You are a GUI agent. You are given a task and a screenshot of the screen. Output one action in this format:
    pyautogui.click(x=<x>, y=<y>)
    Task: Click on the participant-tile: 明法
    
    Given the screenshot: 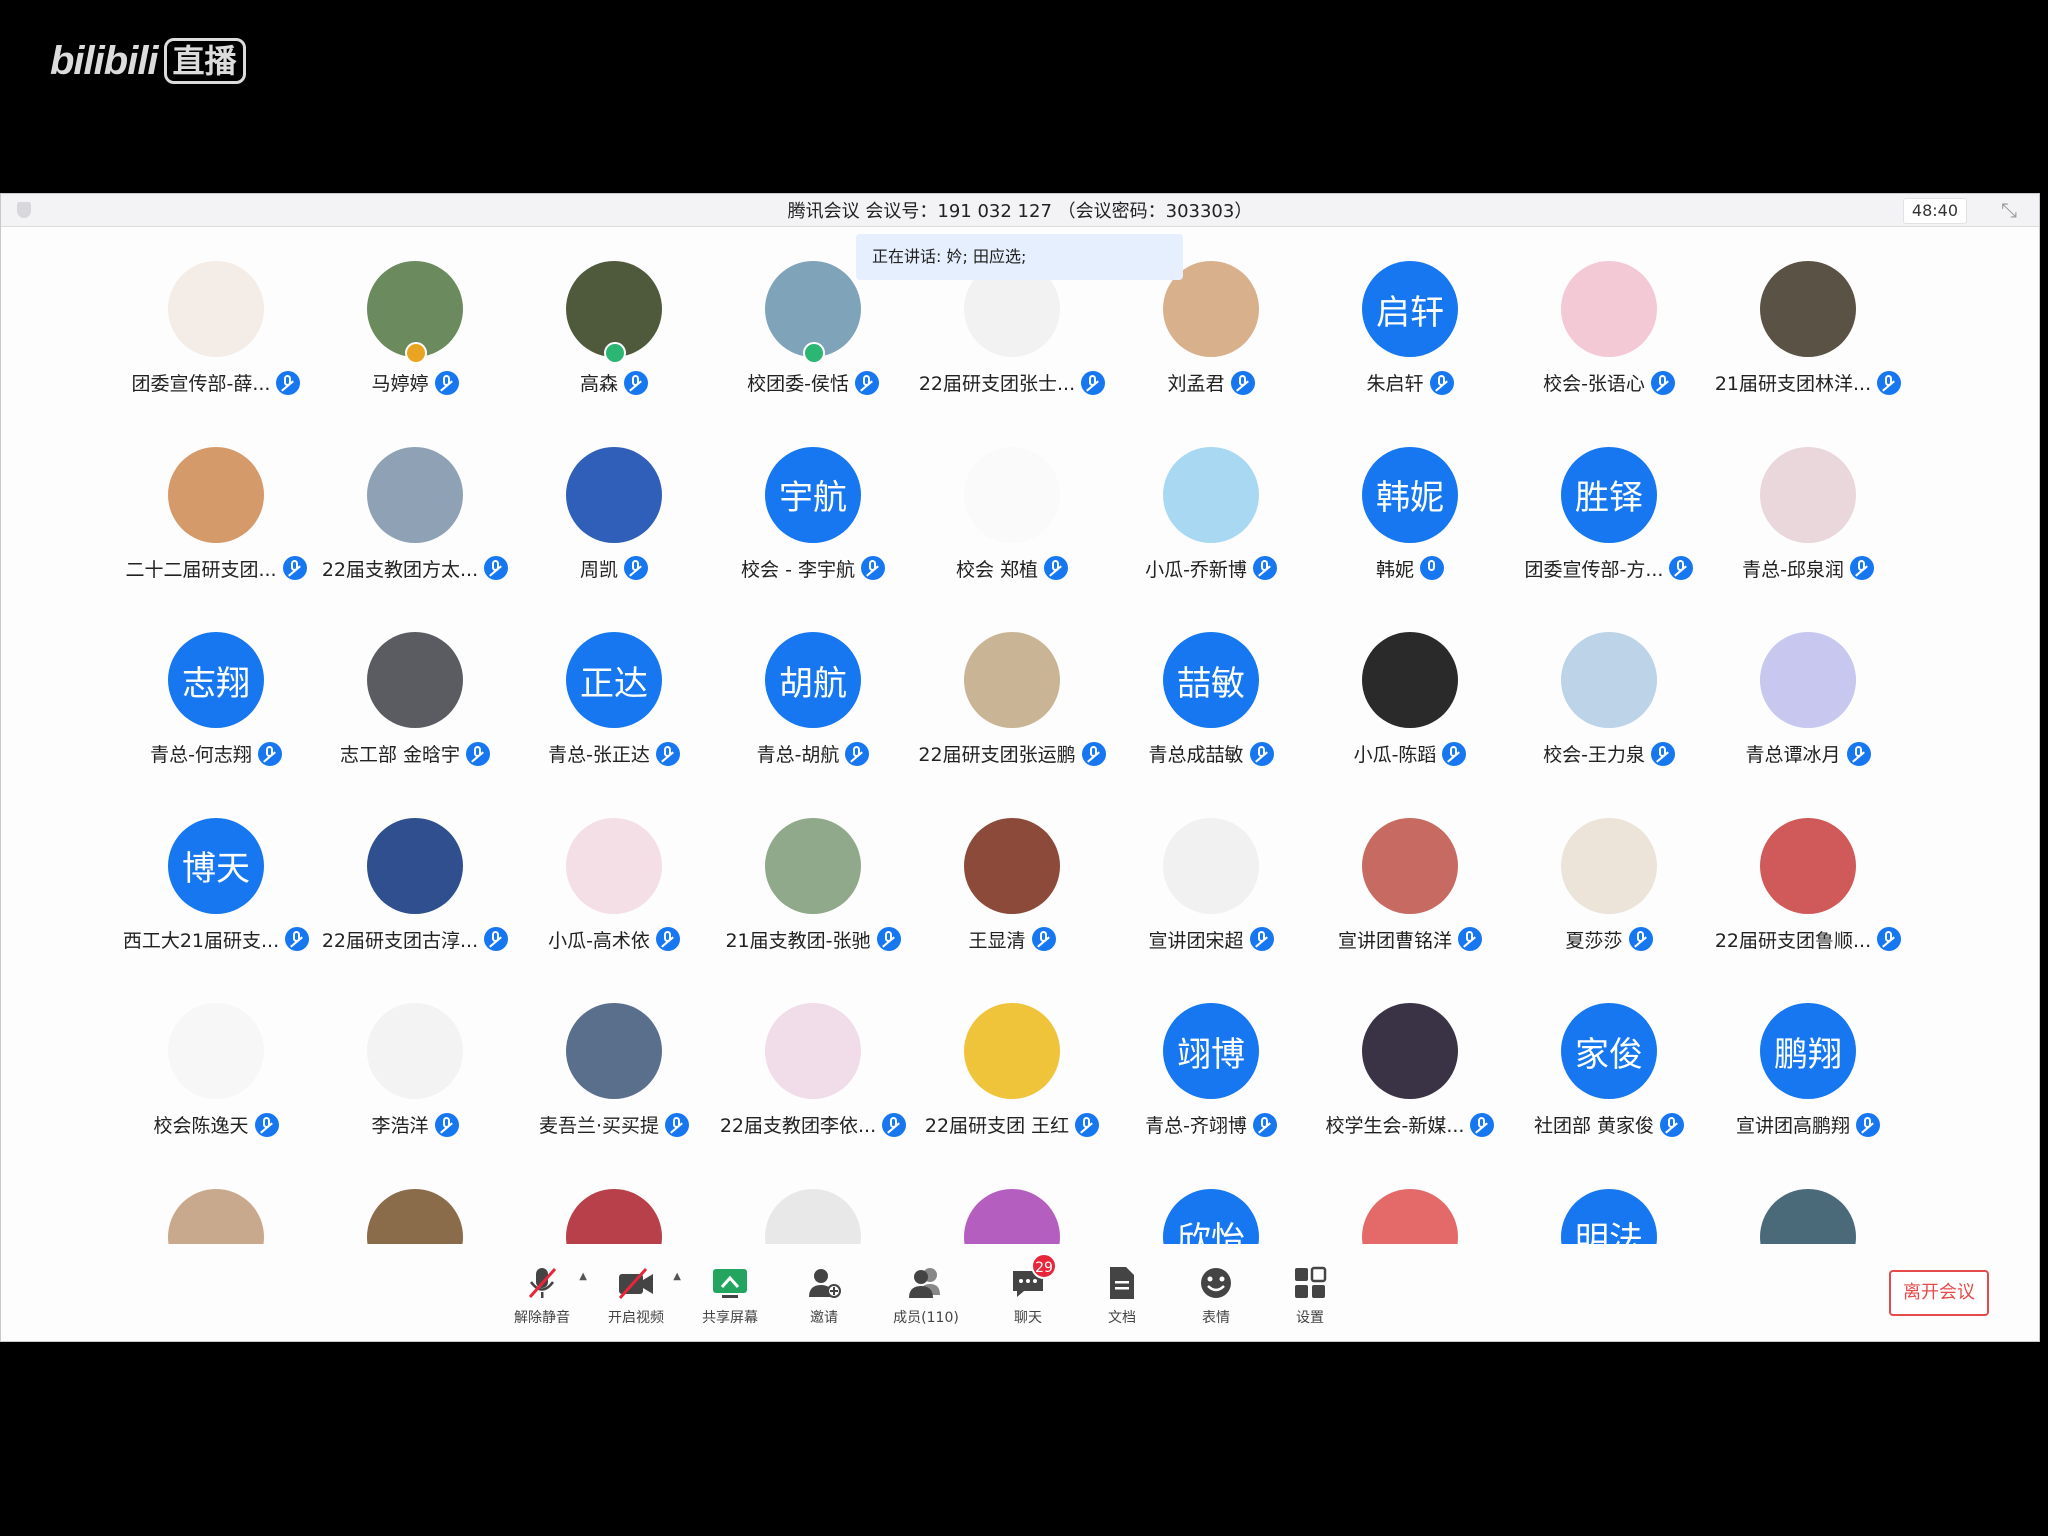 What is the action you would take?
    pyautogui.click(x=1609, y=1200)
    